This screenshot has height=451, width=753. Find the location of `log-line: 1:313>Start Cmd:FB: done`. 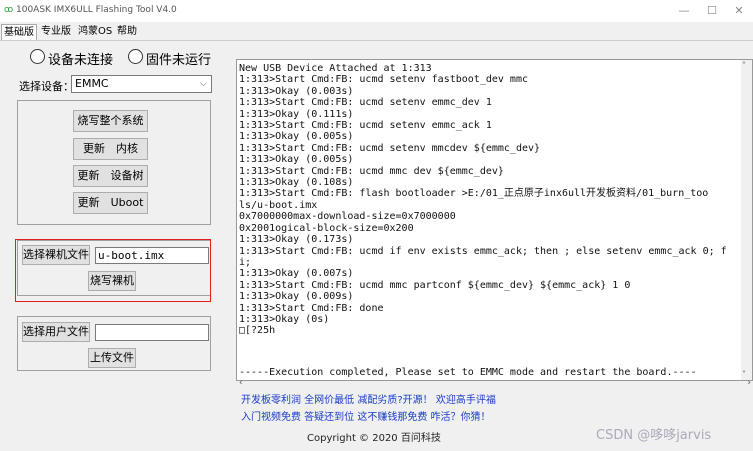

log-line: 1:313>Start Cmd:FB: done is located at coordinates (311, 308).